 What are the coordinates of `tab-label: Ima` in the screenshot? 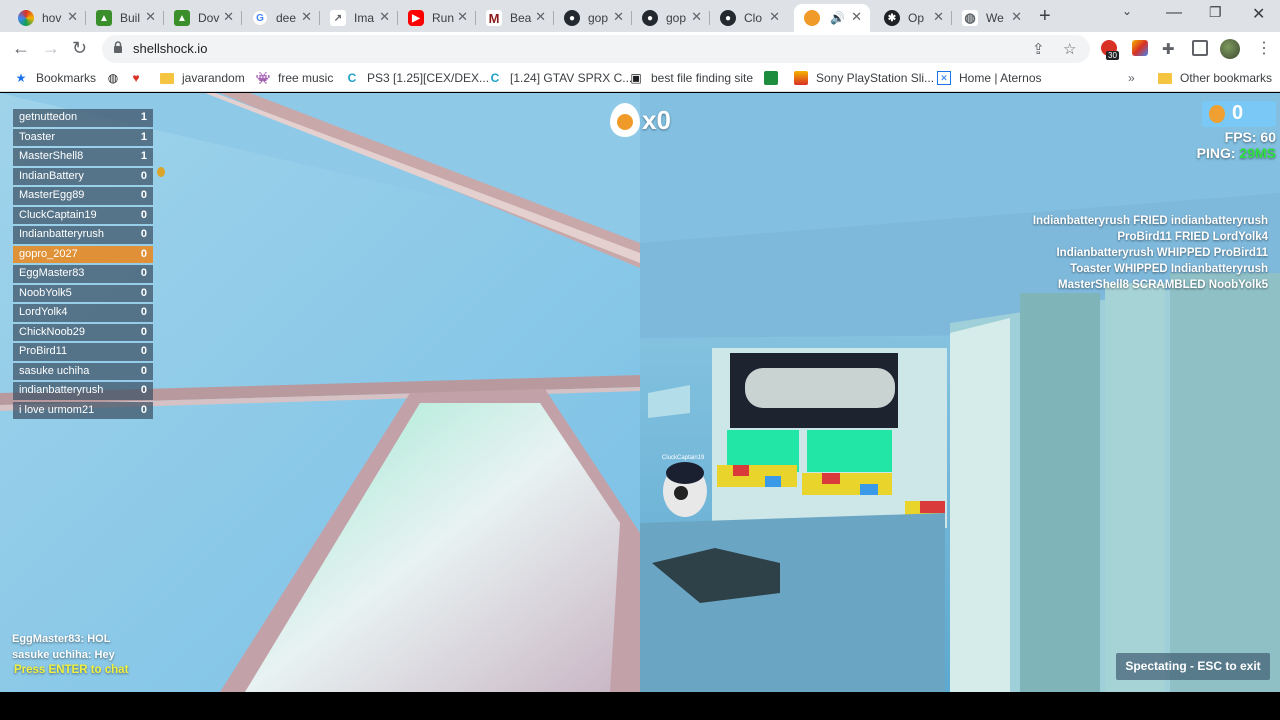 It's located at (364, 18).